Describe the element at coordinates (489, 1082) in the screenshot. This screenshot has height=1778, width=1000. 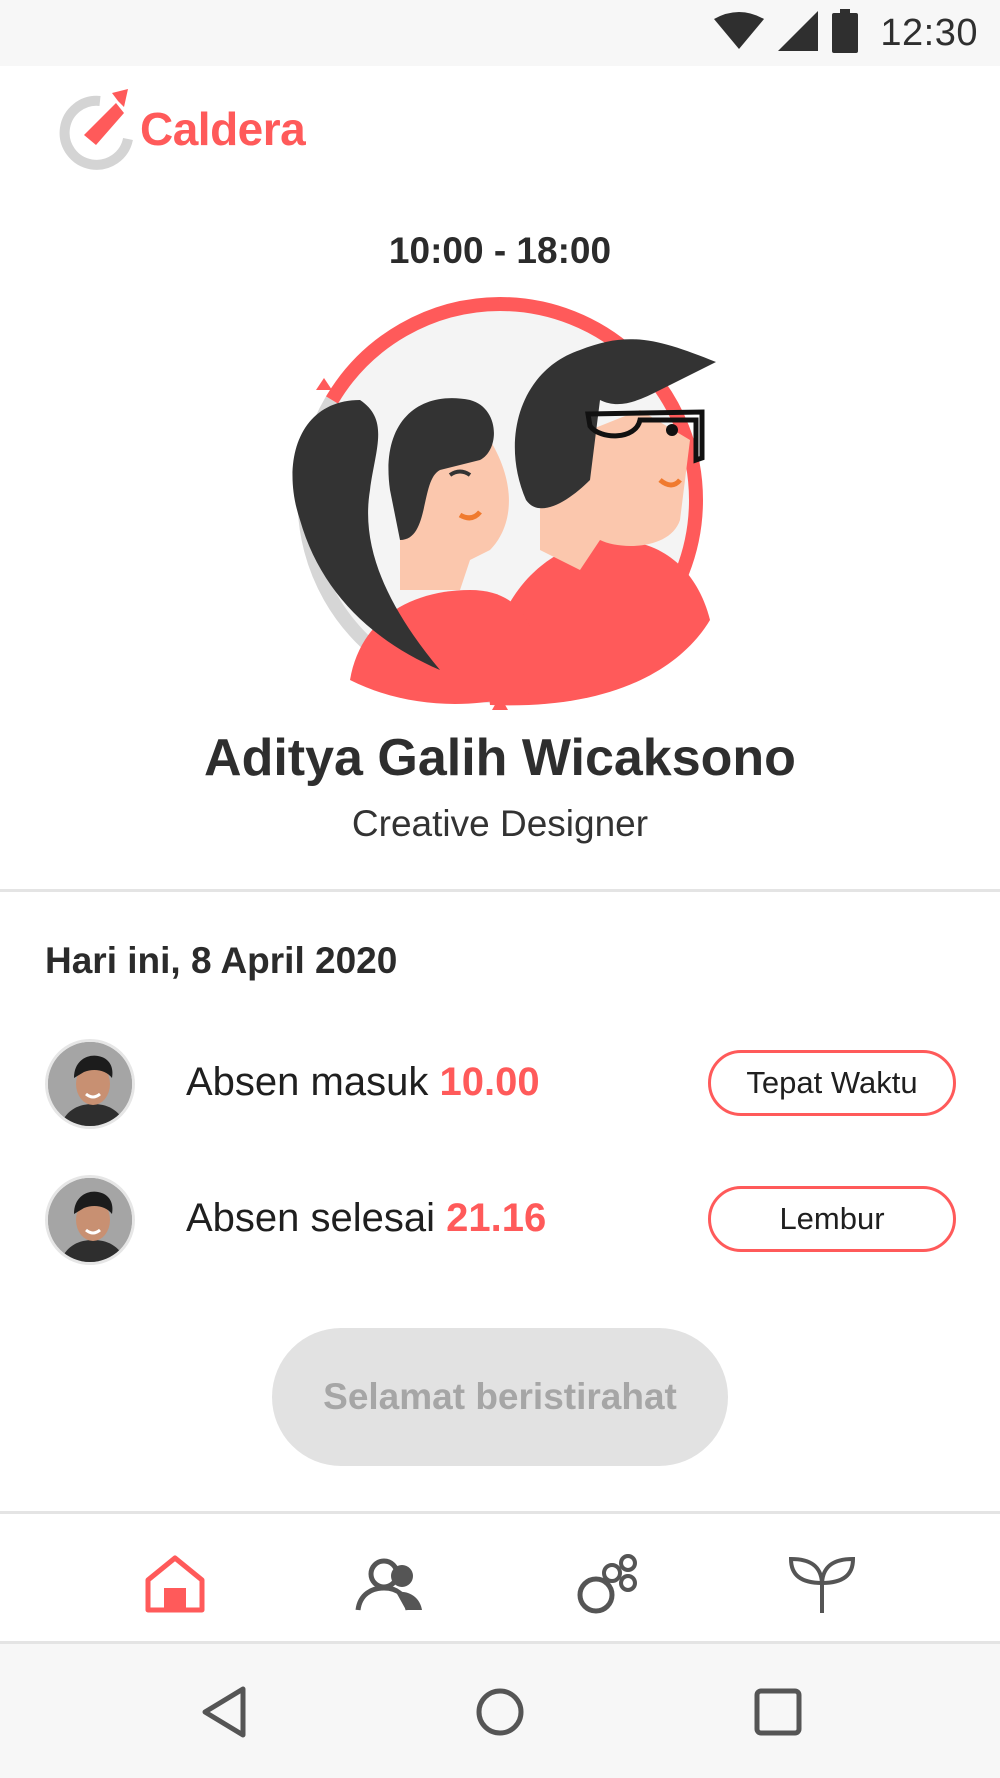
I see `attendance-time: 10.00` at that location.